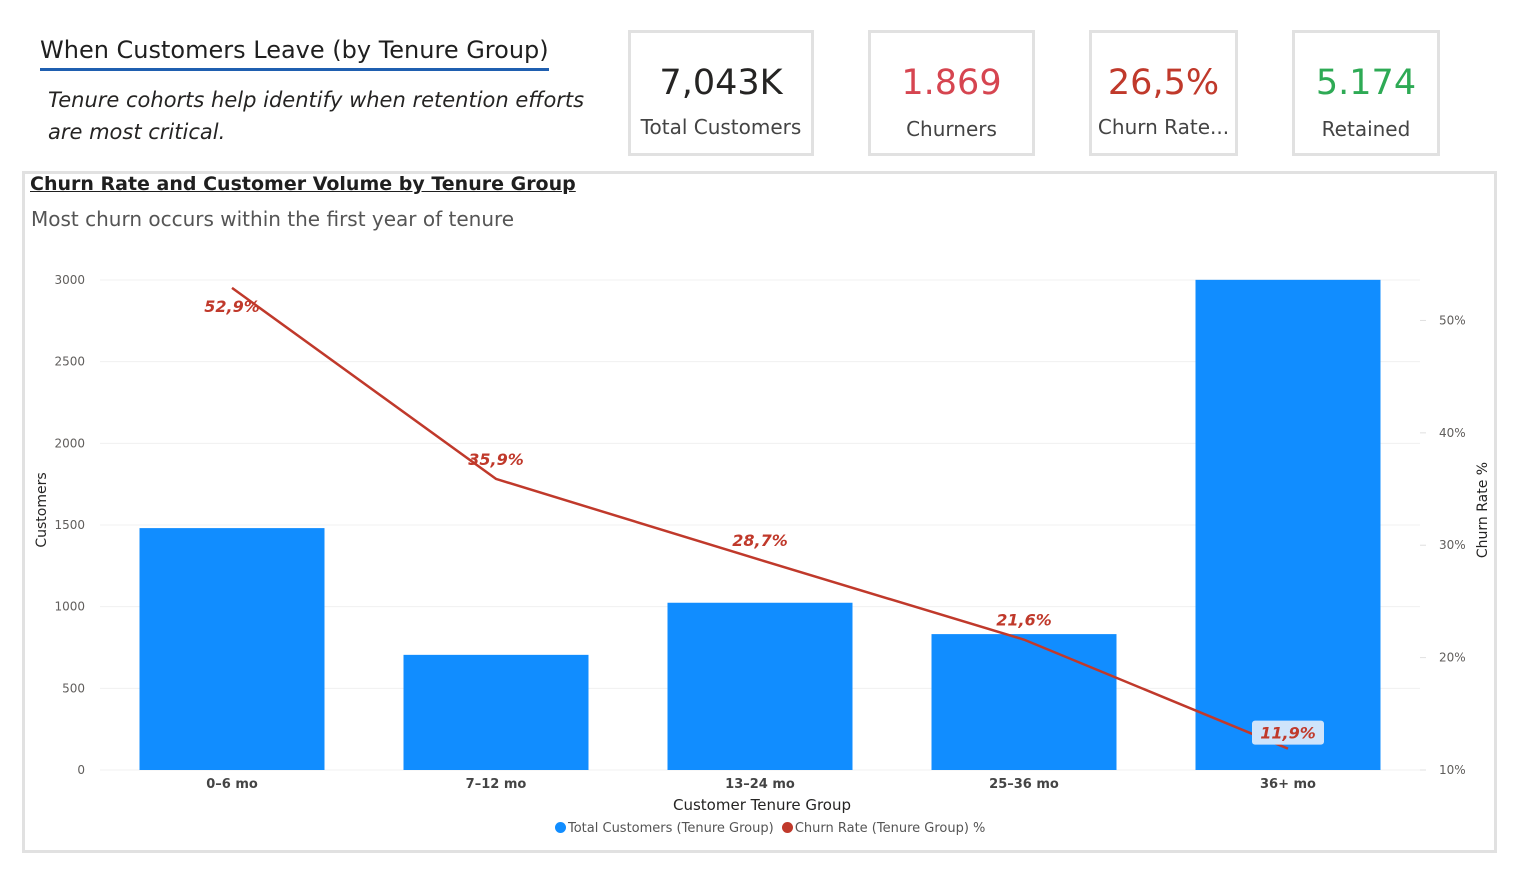  I want to click on x-tick-label: 36+ mo, so click(1288, 784).